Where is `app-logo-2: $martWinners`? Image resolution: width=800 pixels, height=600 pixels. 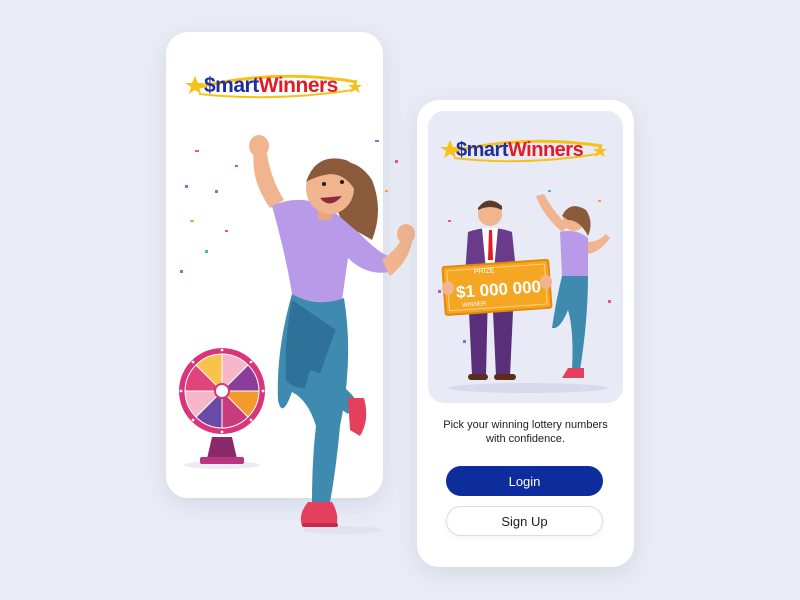 app-logo-2: $martWinners is located at coordinates (520, 150).